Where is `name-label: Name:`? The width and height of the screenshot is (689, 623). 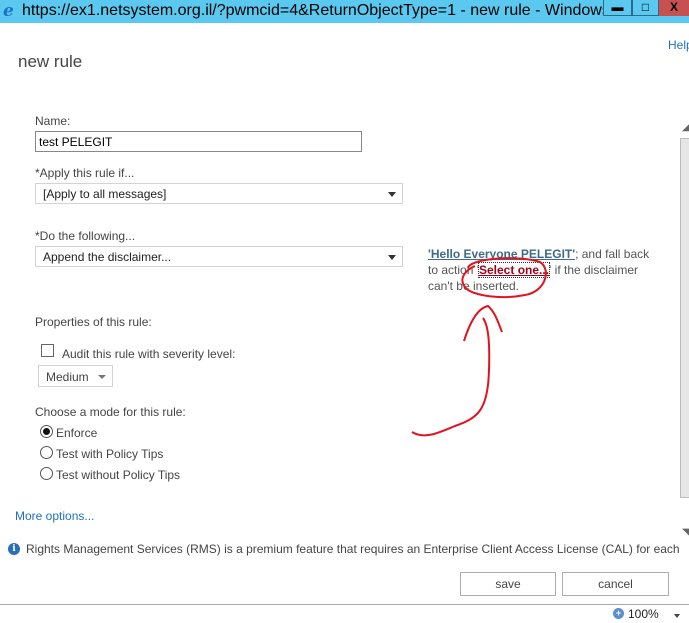
name-label: Name: is located at coordinates (53, 121).